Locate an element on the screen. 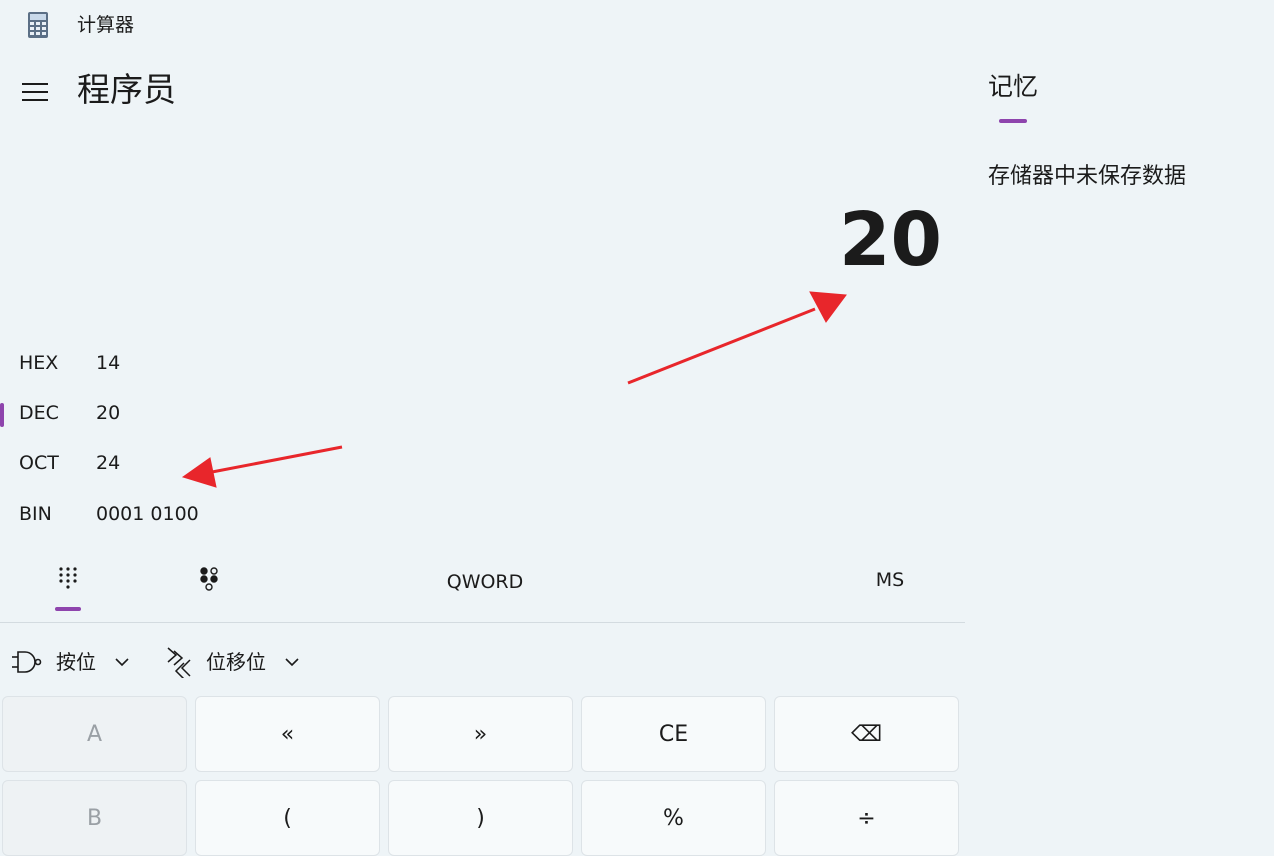 This screenshot has height=856, width=1274. key-label: ( is located at coordinates (287, 818).